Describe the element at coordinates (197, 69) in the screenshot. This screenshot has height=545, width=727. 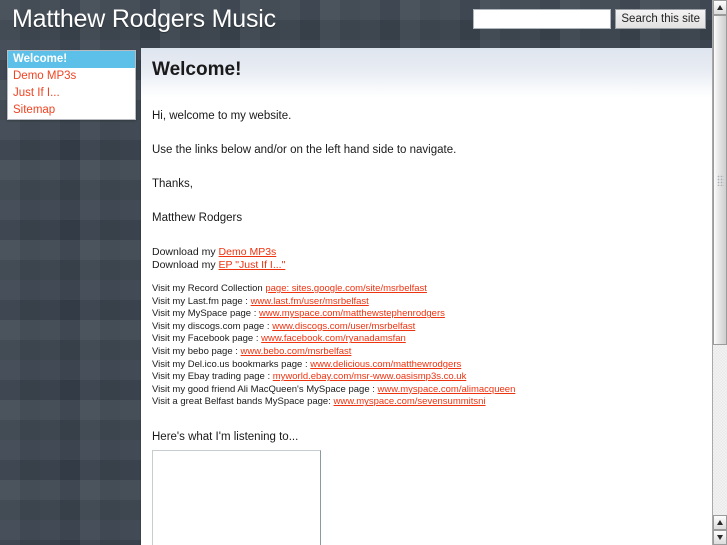
I see `page-title: Welcome!` at that location.